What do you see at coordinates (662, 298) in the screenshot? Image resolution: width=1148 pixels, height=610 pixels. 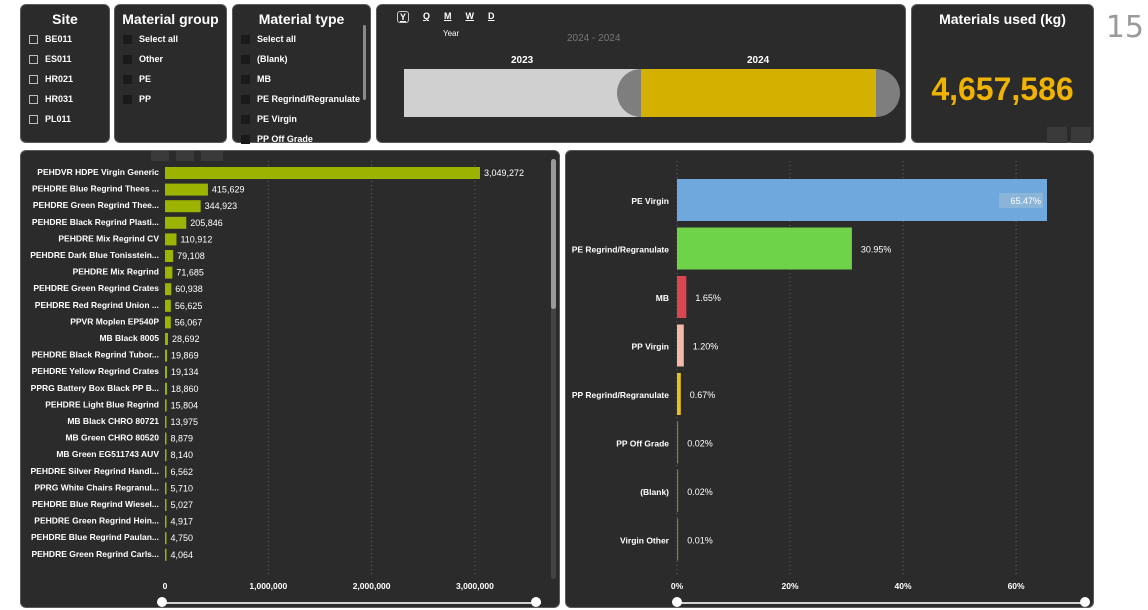 I see `category-label: MB` at bounding box center [662, 298].